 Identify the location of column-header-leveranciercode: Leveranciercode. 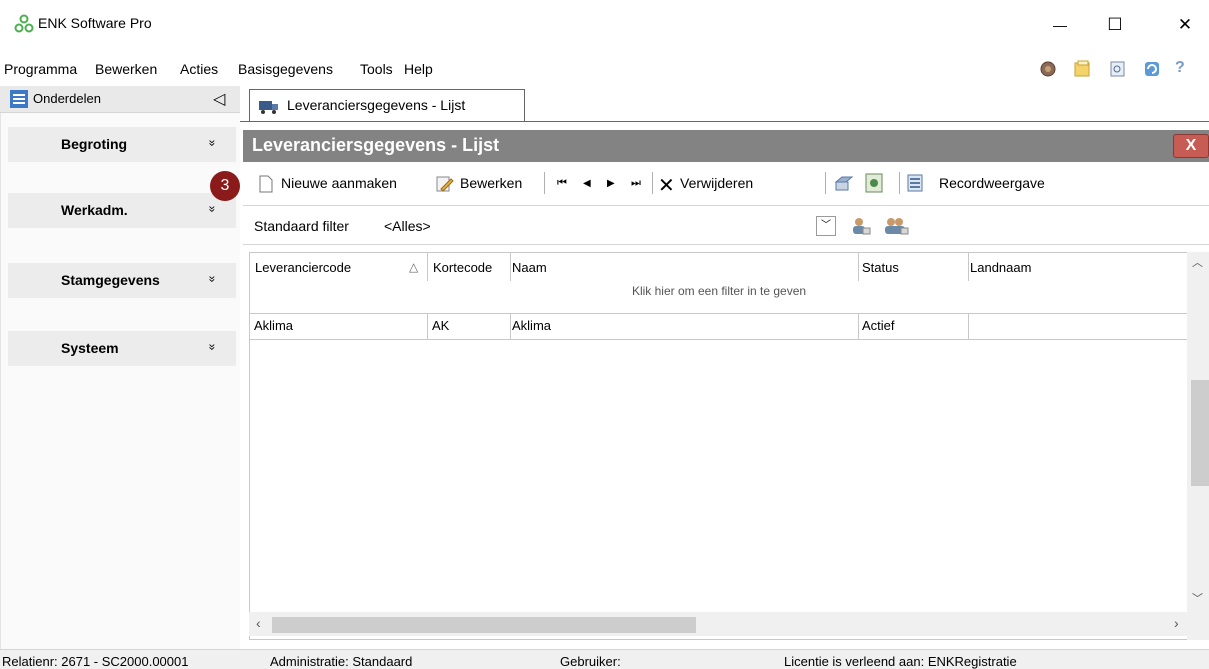
(303, 267).